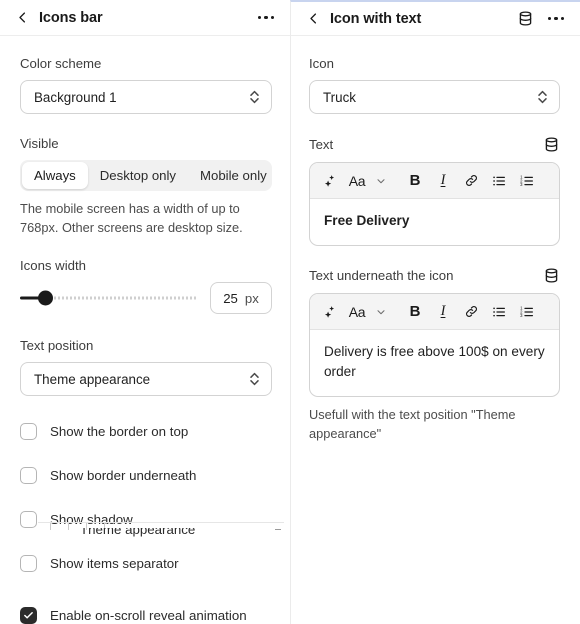  Describe the element at coordinates (435, 19) in the screenshot. I see `right-panel-header: Icon with text` at that location.